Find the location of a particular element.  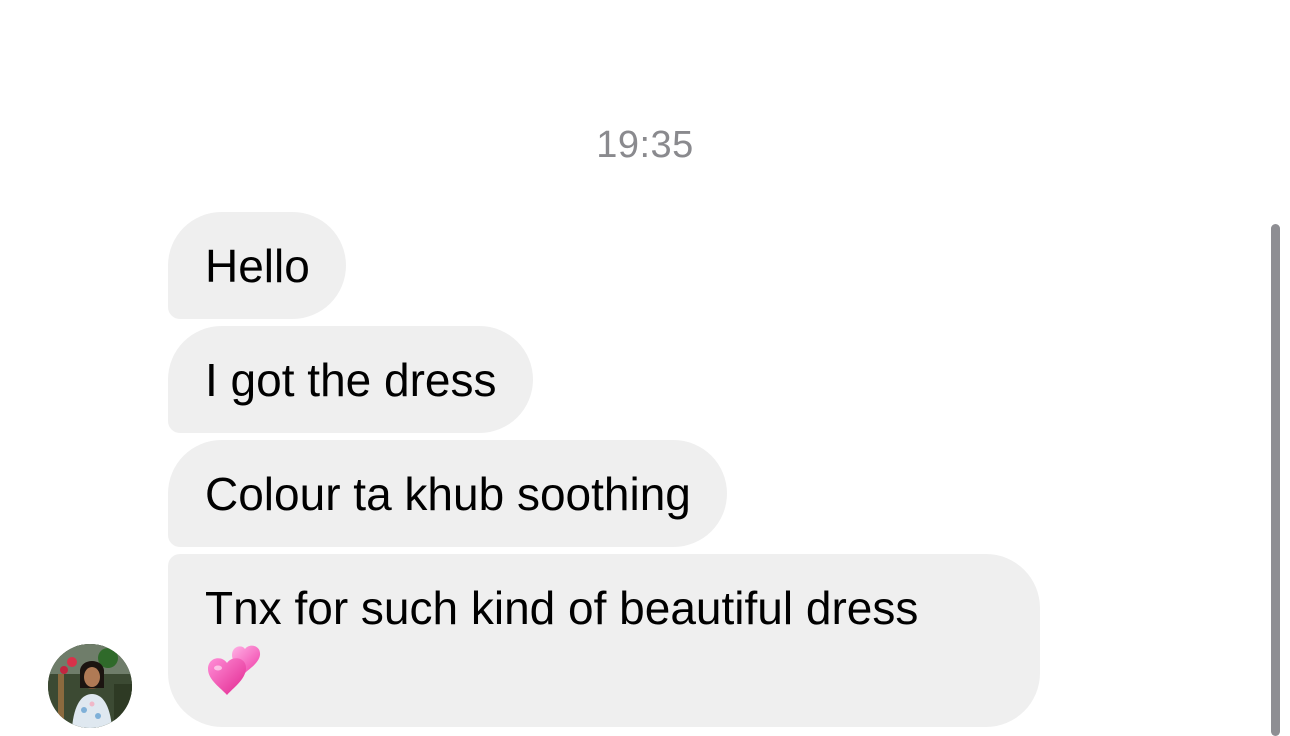

message-bubble: Hello is located at coordinates (257, 265).